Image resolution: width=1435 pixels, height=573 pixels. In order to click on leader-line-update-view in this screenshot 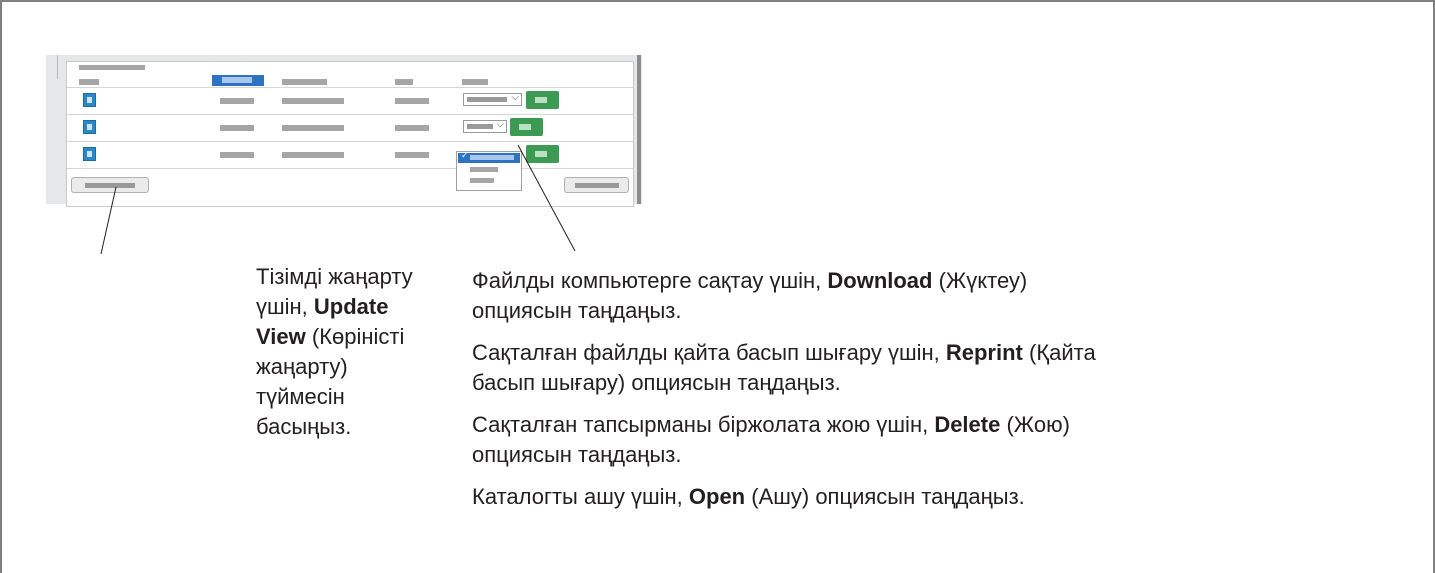, I will do `click(108, 220)`.